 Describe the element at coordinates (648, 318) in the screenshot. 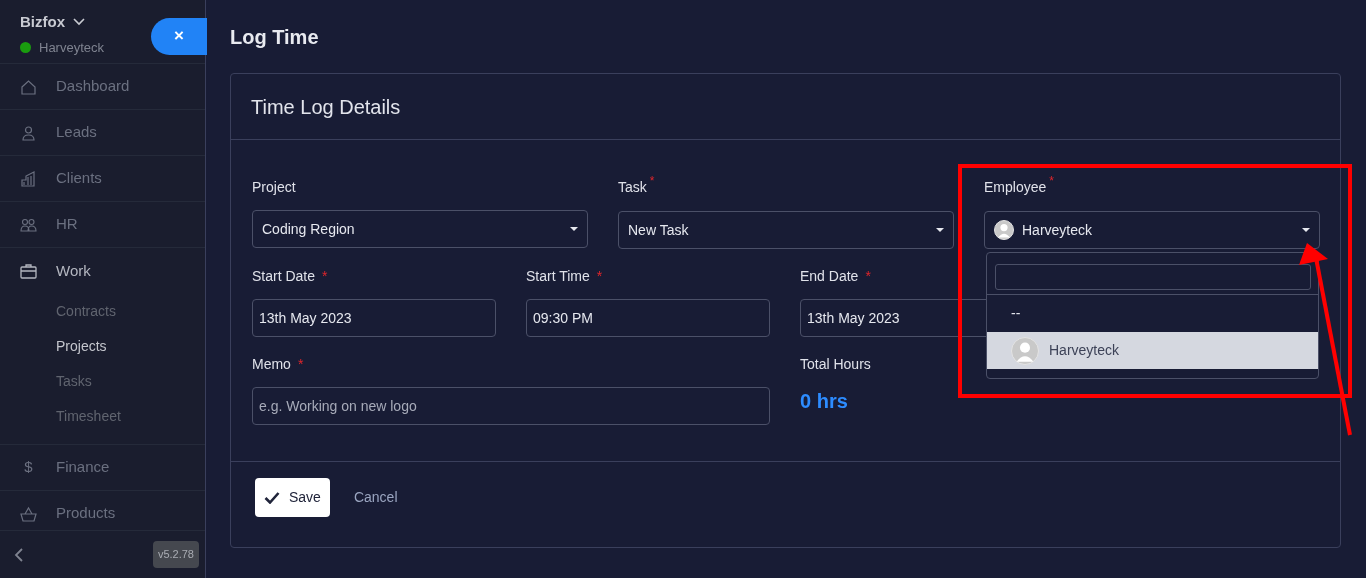

I see `input-field: 09:30 PM` at that location.